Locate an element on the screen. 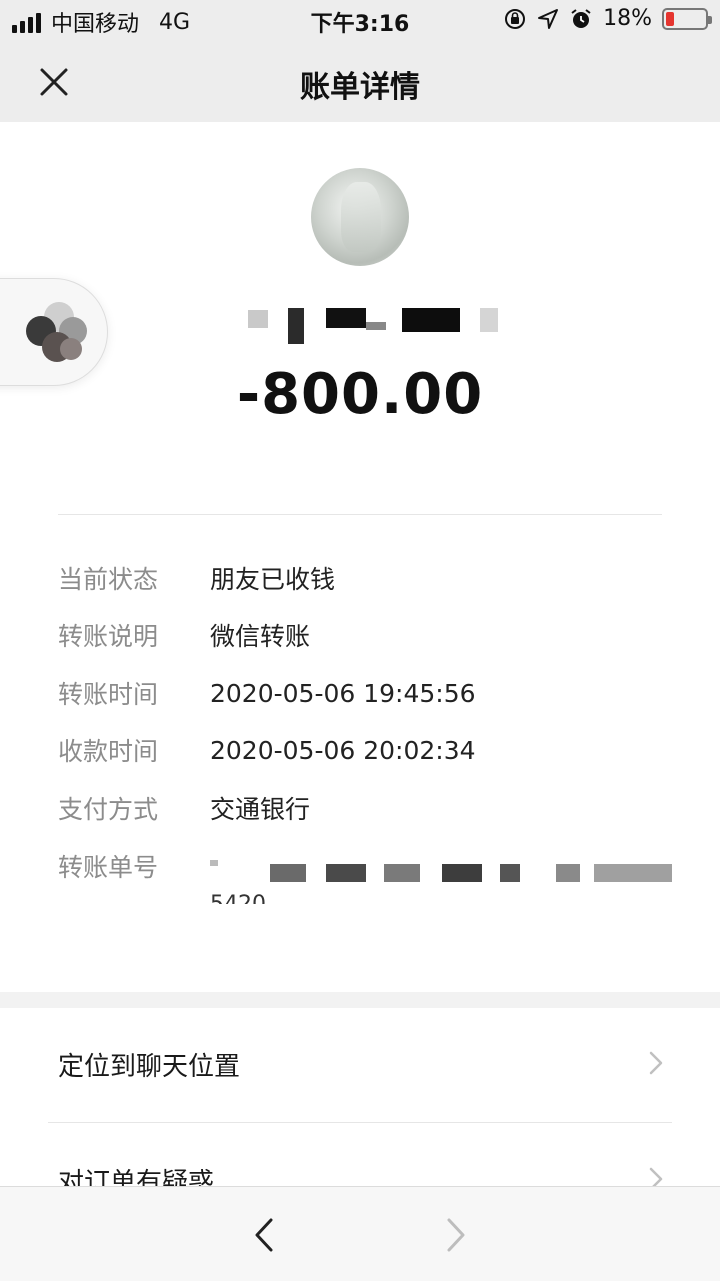 Image resolution: width=720 pixels, height=1281 pixels. detail-row-receive-time: 收款时间 2020-05-06 20:02:34 is located at coordinates (267, 750).